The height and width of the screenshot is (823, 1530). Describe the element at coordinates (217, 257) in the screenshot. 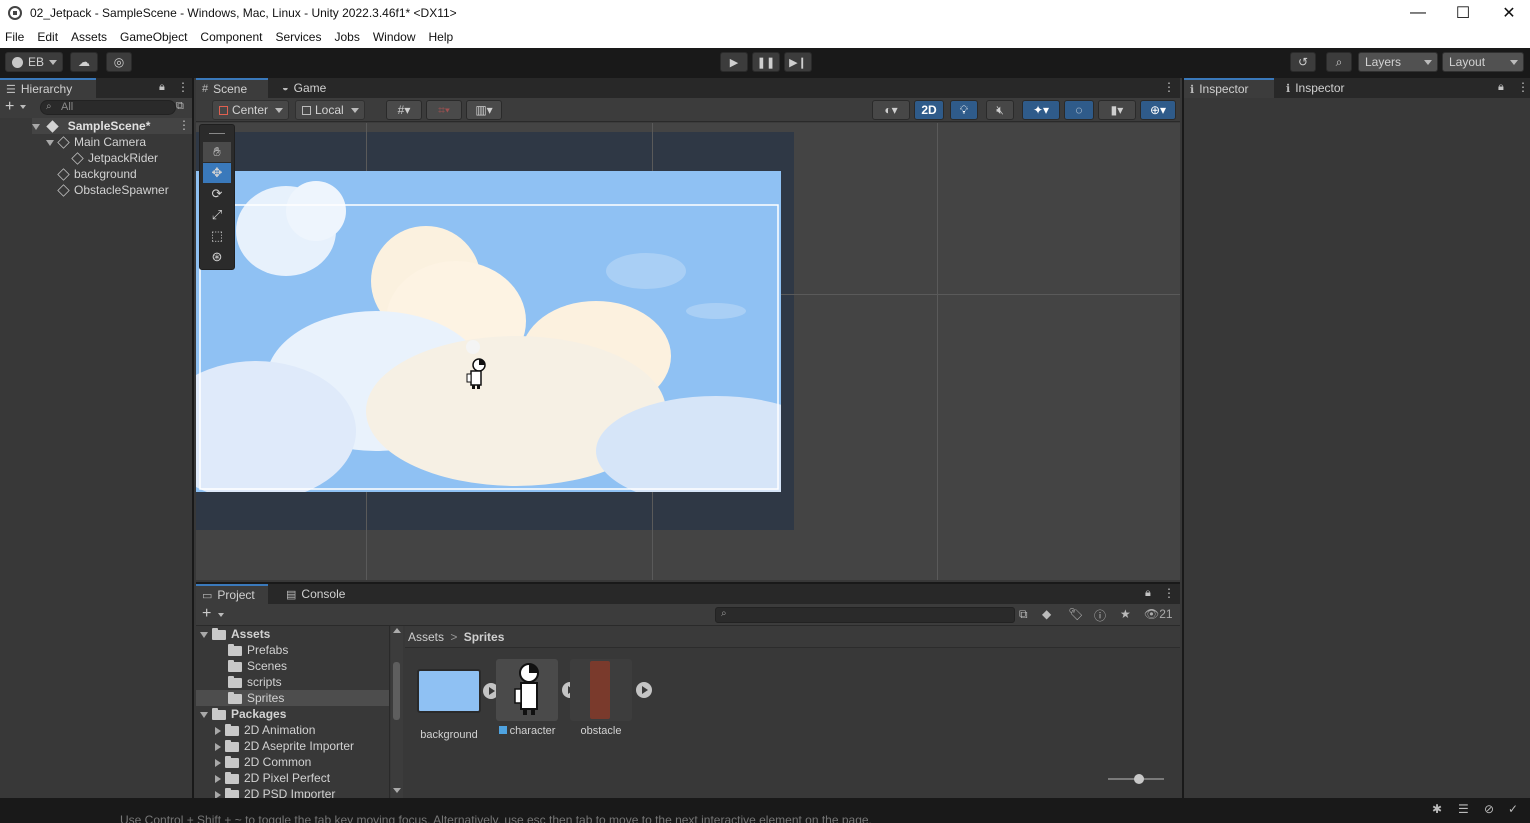

I see `transform-tool-icon: ⊛` at that location.